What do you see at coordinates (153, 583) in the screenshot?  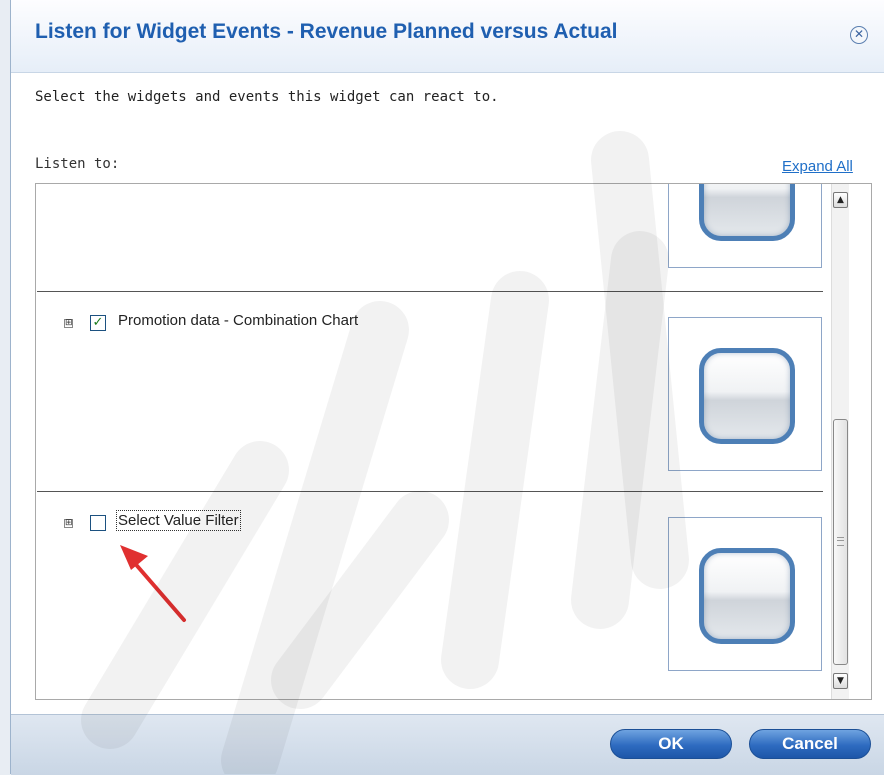 I see `annotation-arrow-icon` at bounding box center [153, 583].